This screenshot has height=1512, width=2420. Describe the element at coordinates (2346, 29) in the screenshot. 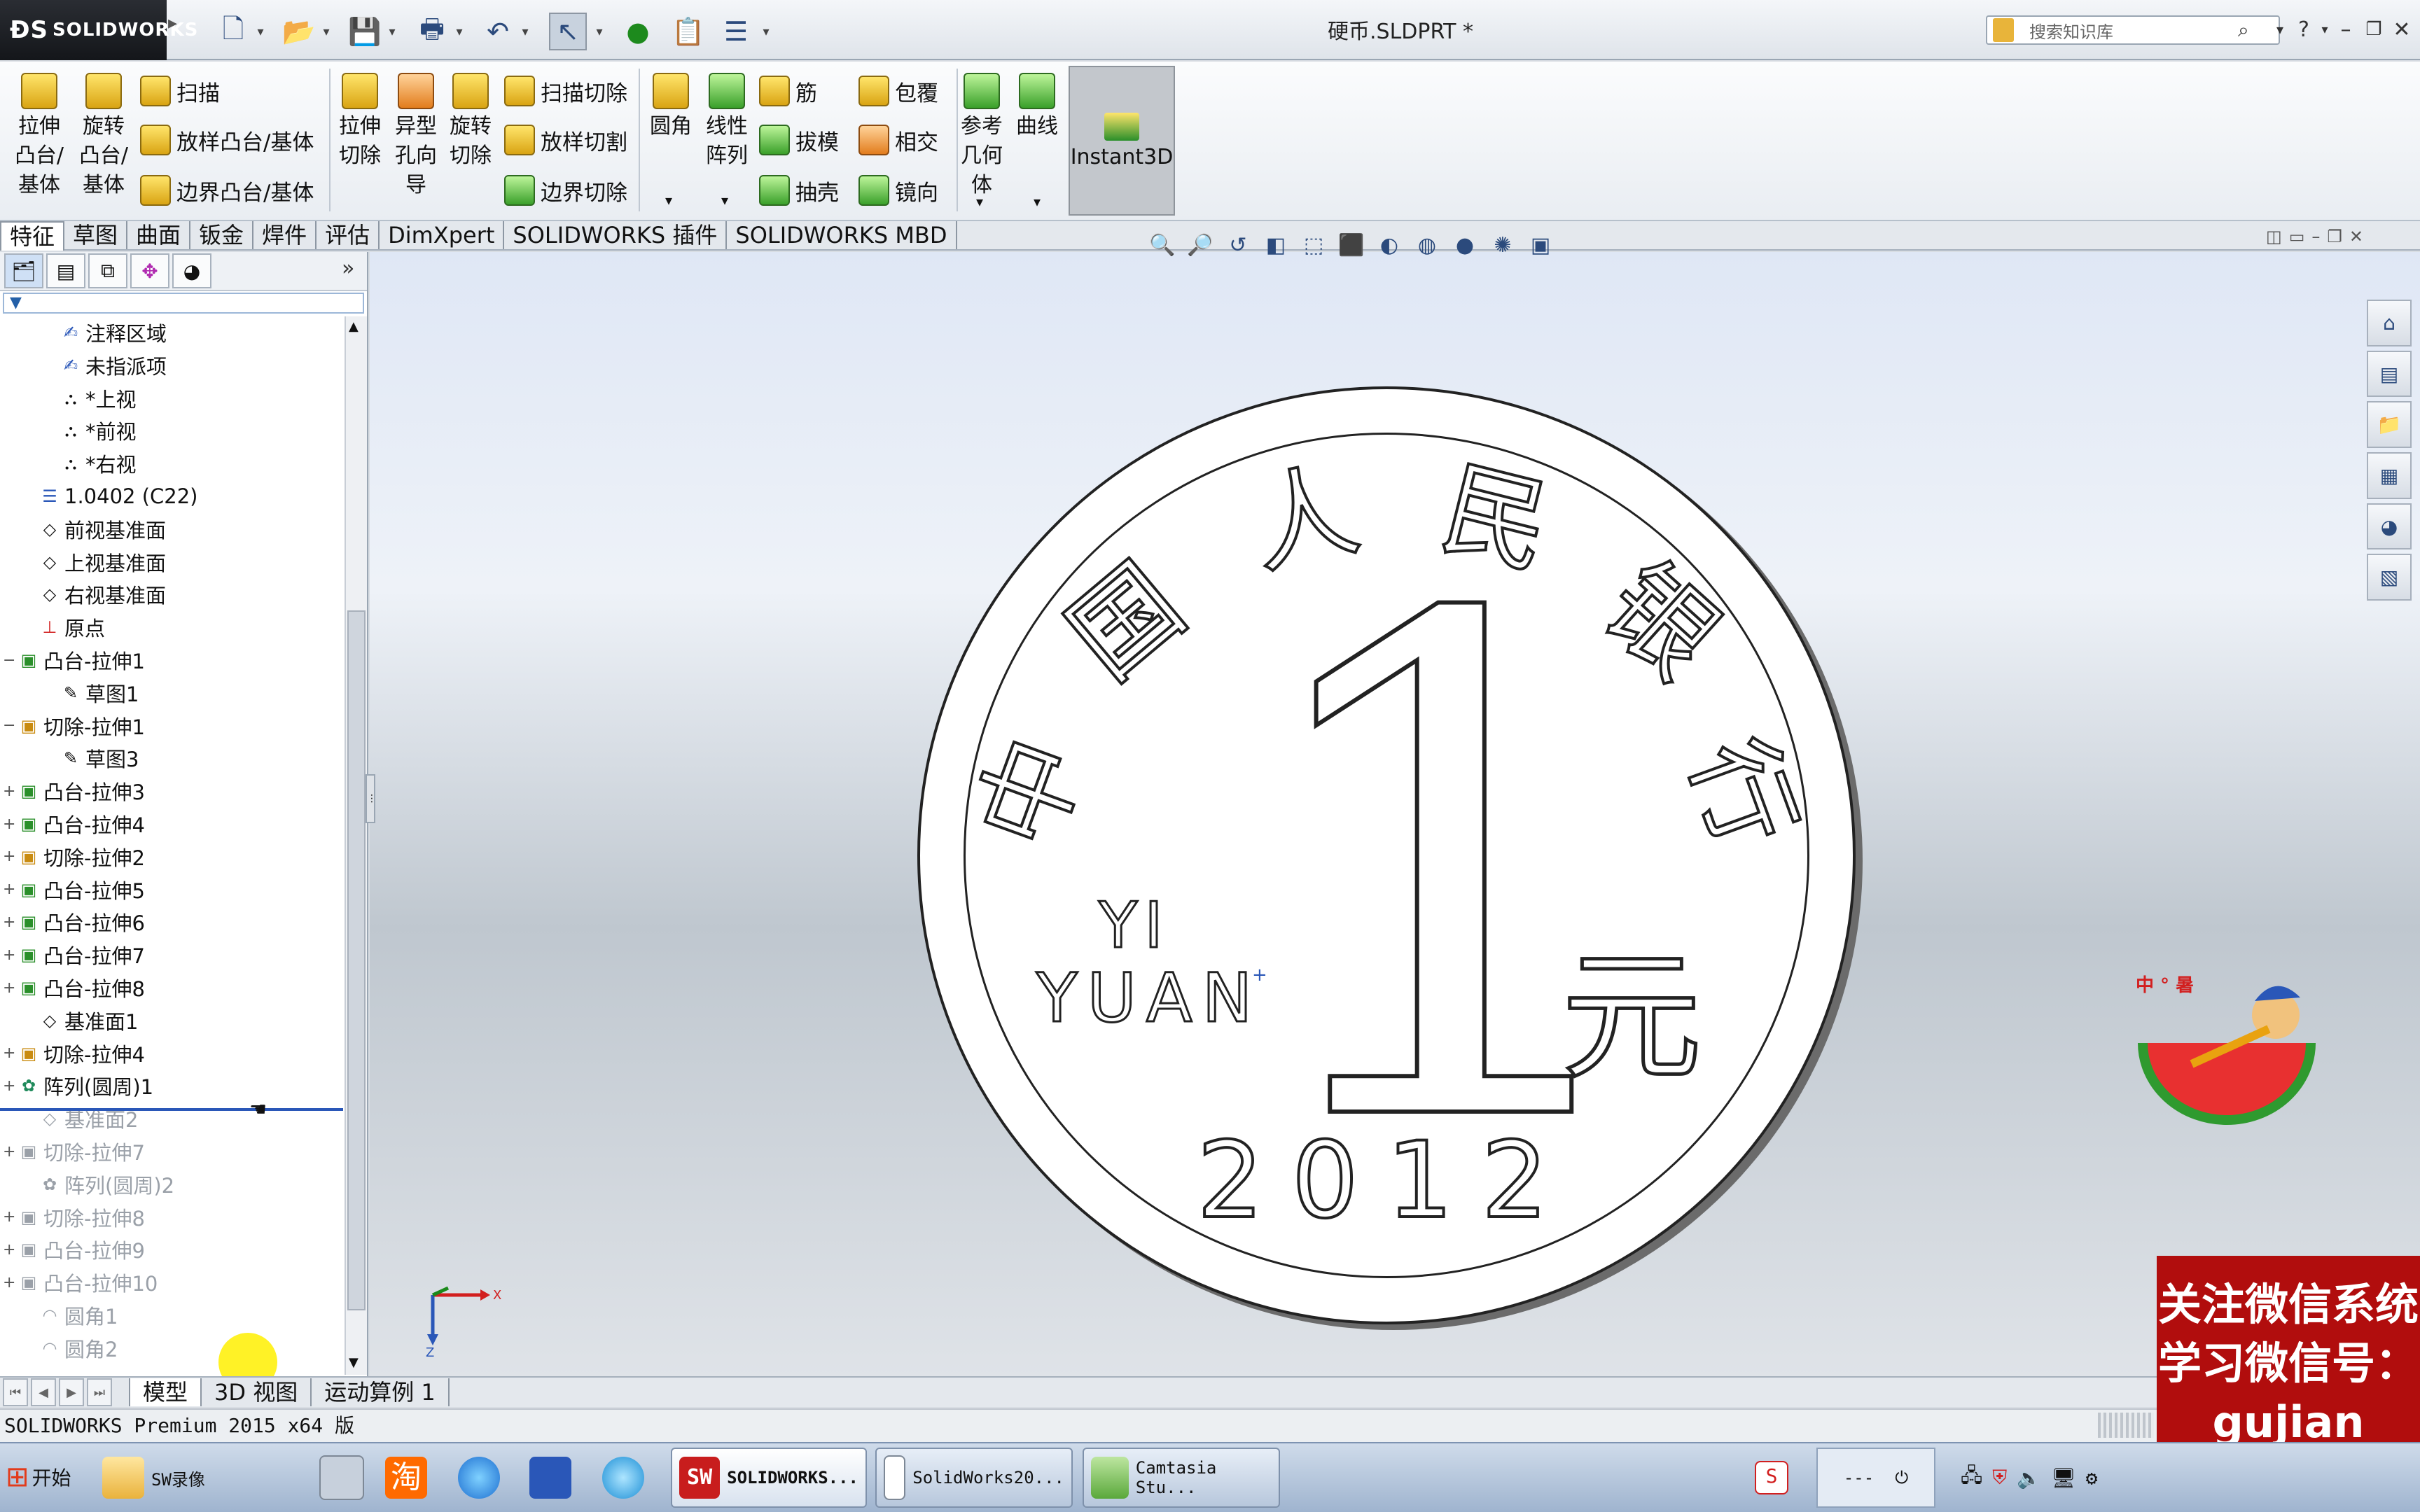

I see `minimize-icon: –` at that location.